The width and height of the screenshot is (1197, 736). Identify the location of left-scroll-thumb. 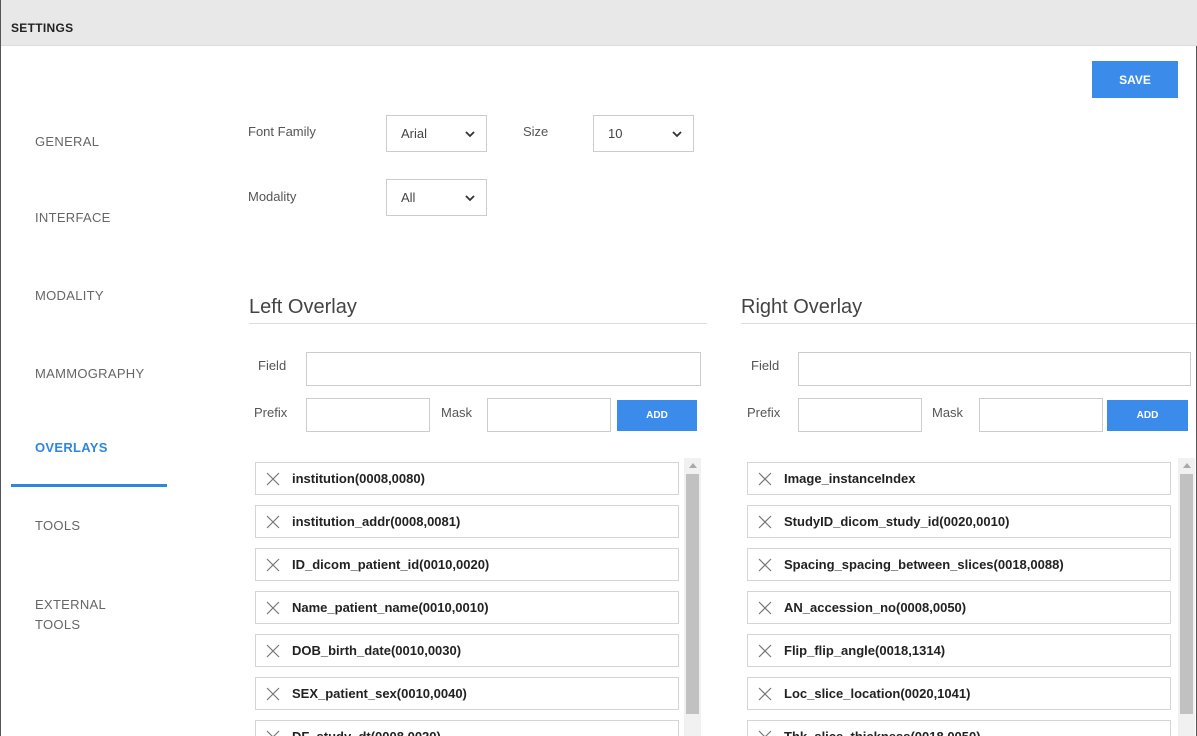
(692, 594).